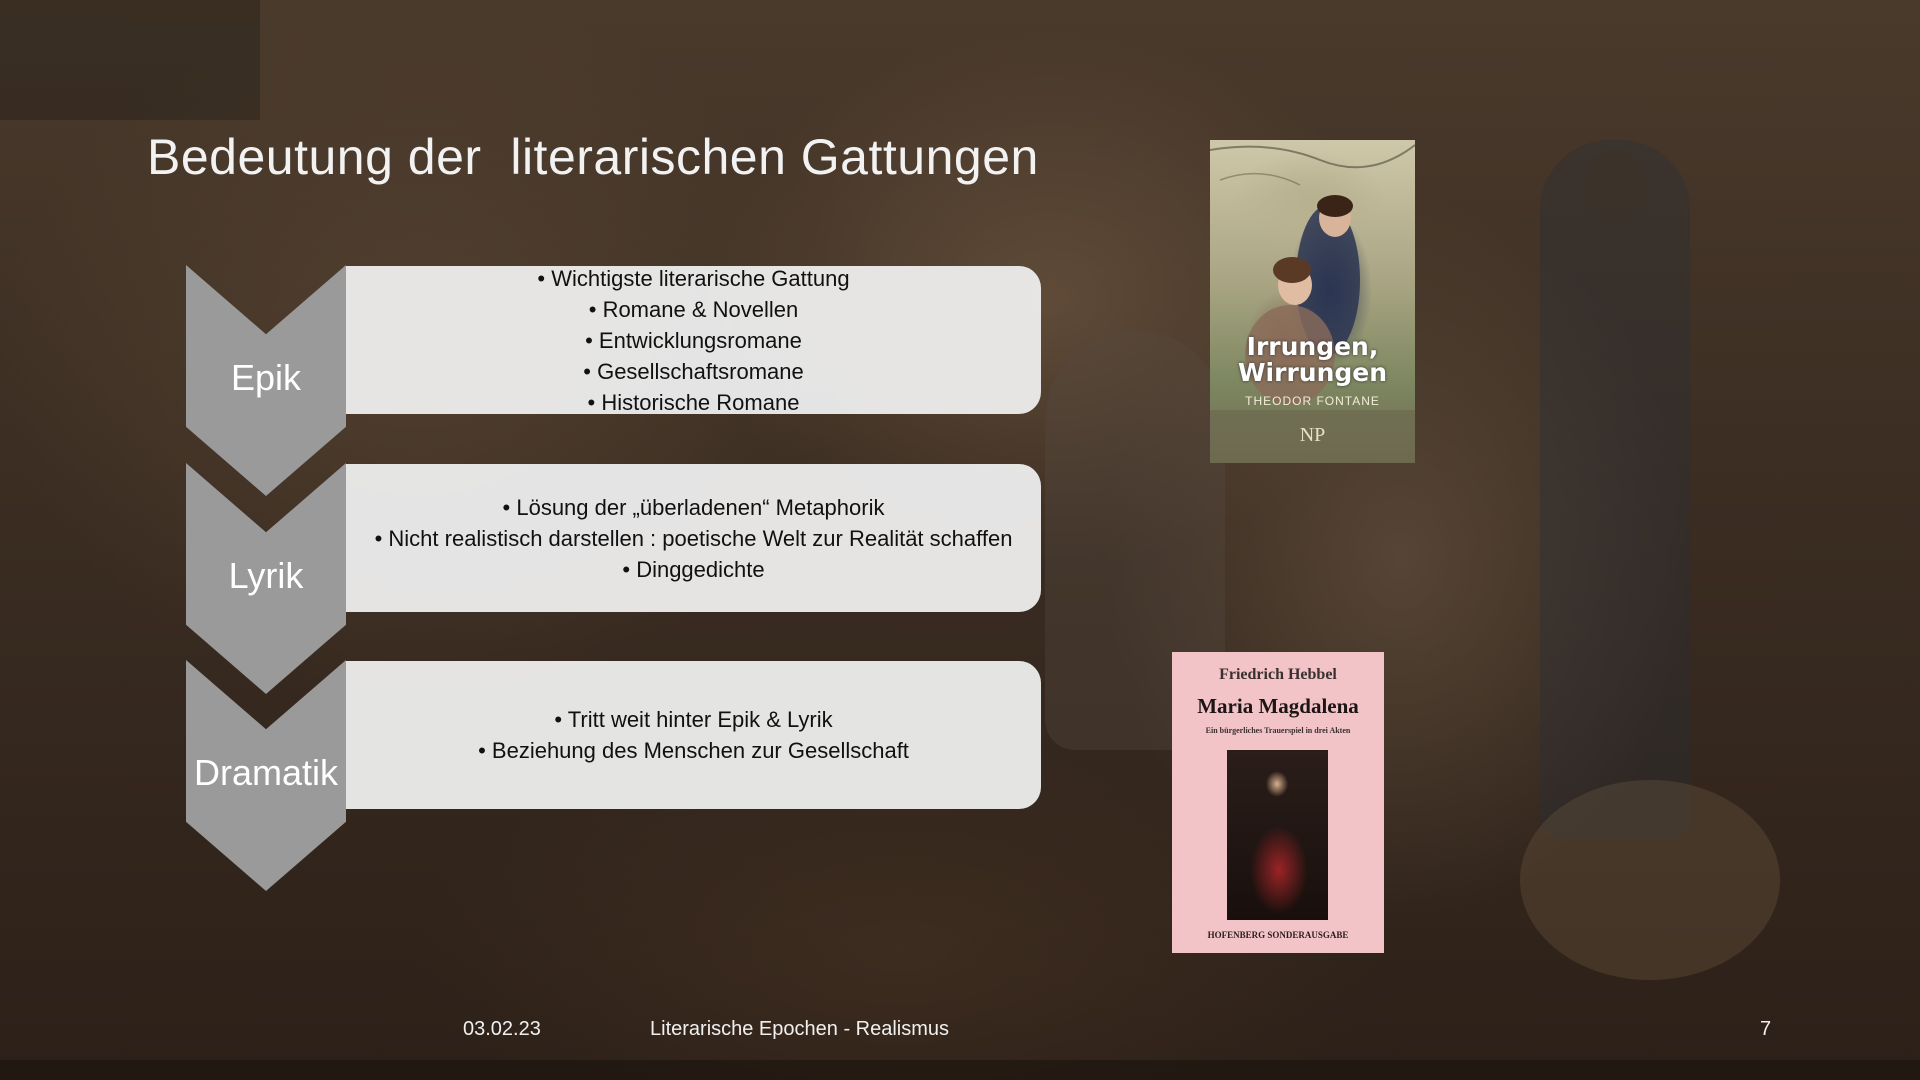 The image size is (1920, 1080). I want to click on genre-label-dramatik: Dramatik, so click(266, 772).